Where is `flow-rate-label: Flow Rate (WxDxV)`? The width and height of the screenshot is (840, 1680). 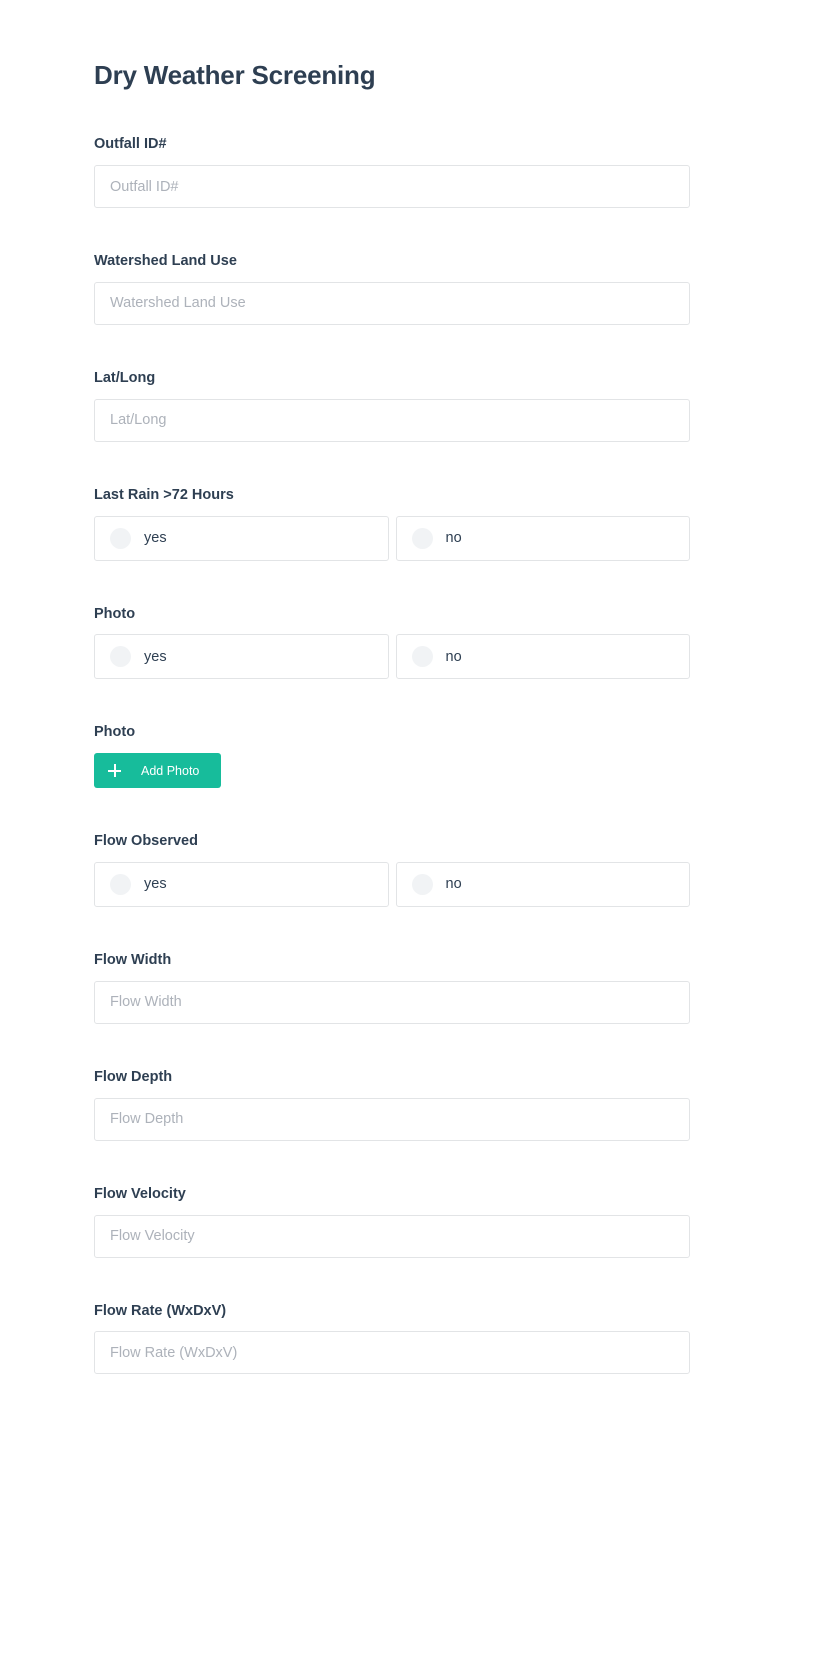 flow-rate-label: Flow Rate (WxDxV) is located at coordinates (160, 1310).